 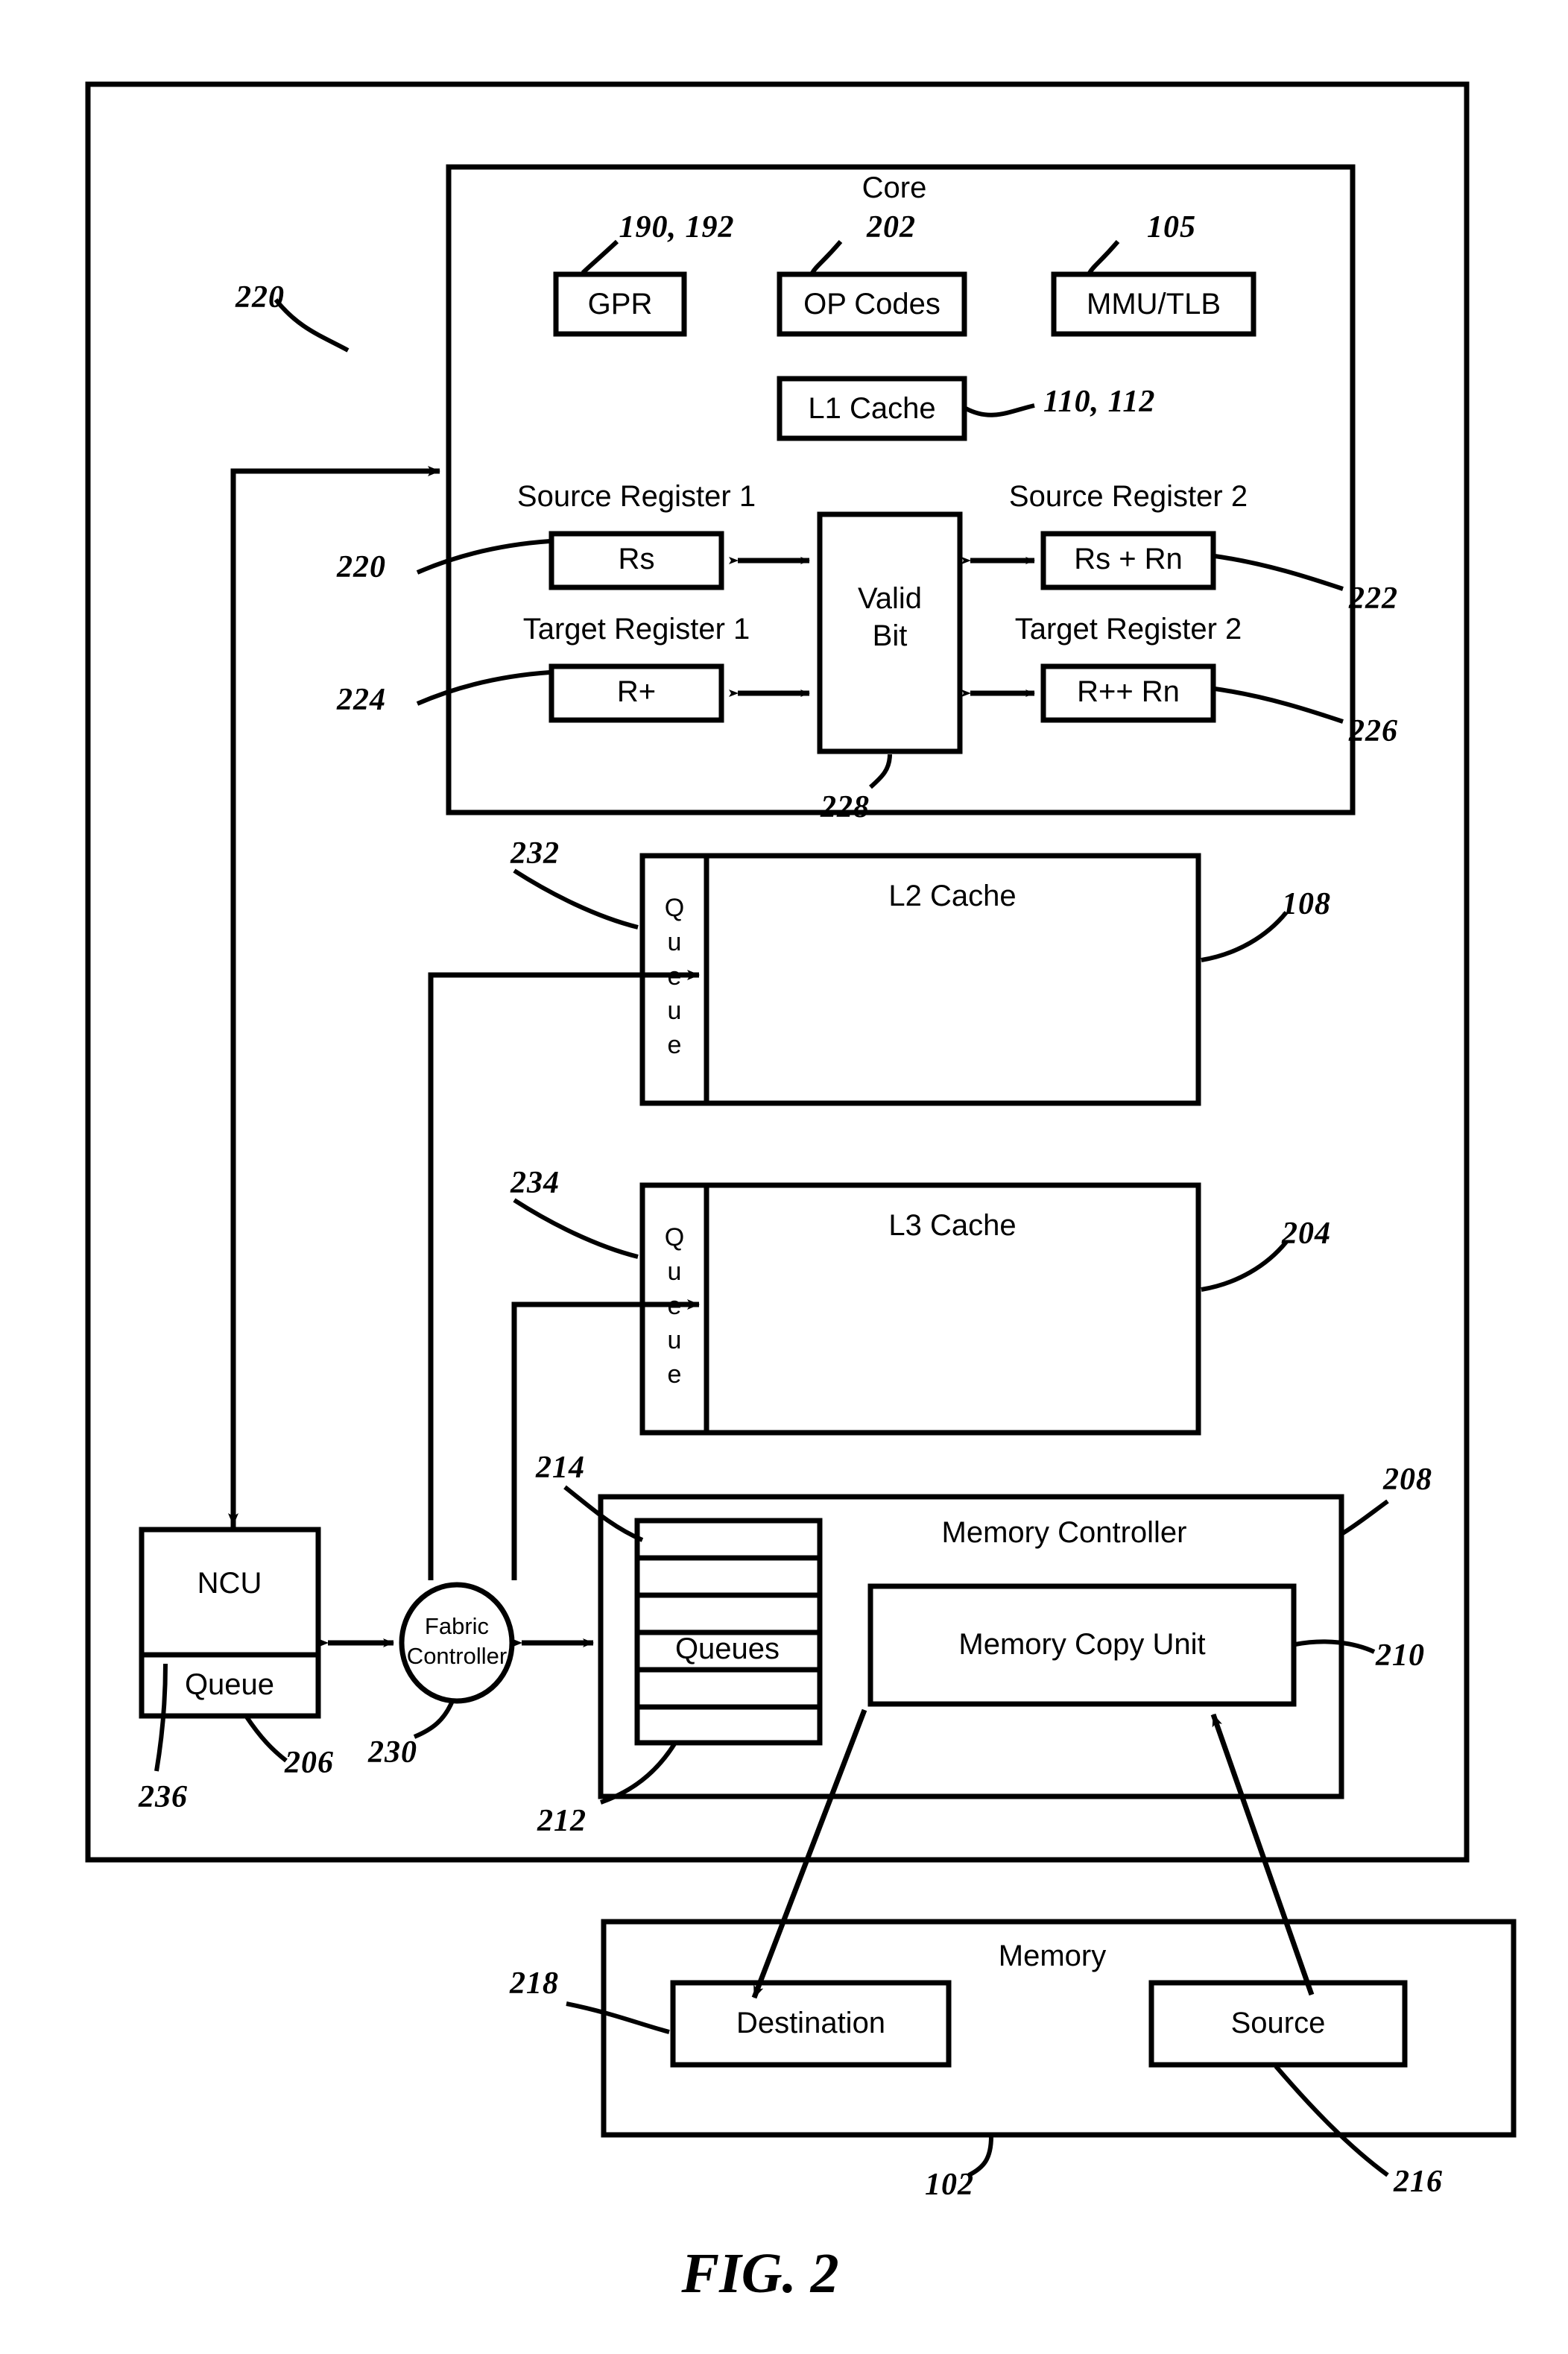 I want to click on leader-220-rs, so click(x=483, y=557).